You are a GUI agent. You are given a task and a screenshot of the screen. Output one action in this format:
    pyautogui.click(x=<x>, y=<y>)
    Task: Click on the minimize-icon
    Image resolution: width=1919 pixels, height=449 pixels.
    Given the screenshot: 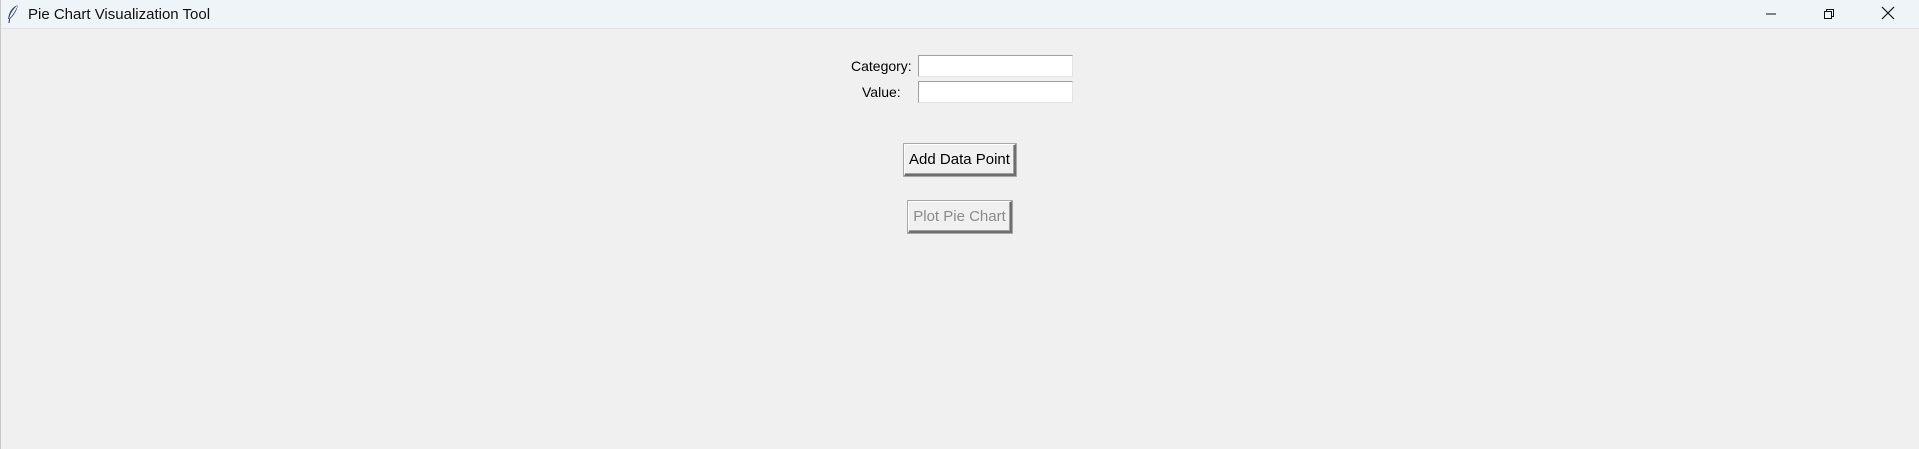 What is the action you would take?
    pyautogui.click(x=1771, y=14)
    